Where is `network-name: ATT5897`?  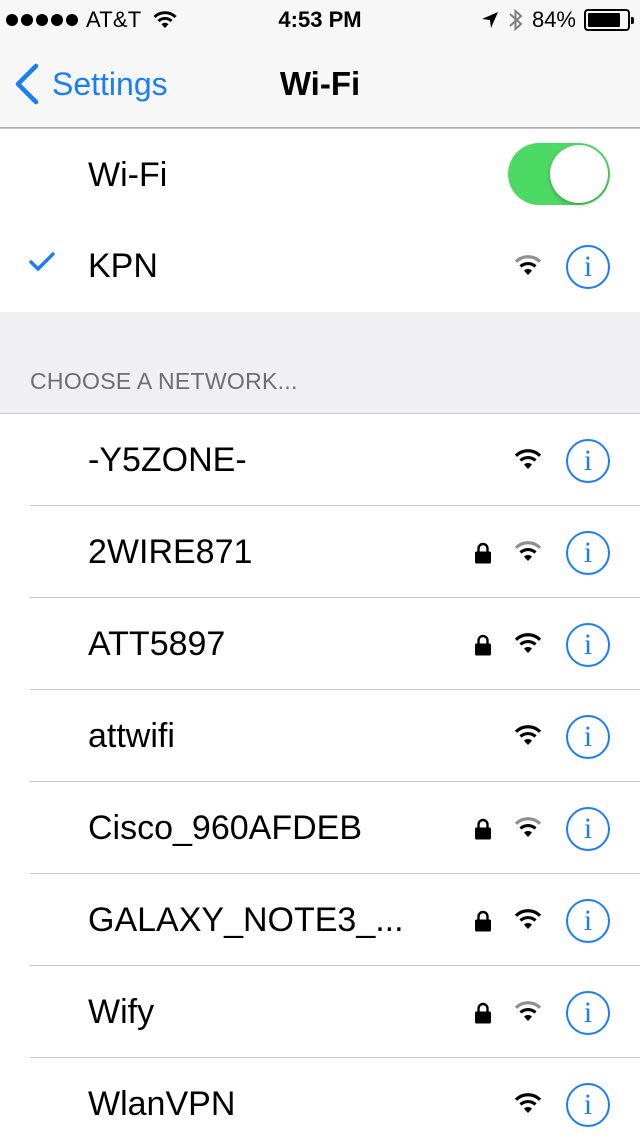
network-name: ATT5897 is located at coordinates (157, 644).